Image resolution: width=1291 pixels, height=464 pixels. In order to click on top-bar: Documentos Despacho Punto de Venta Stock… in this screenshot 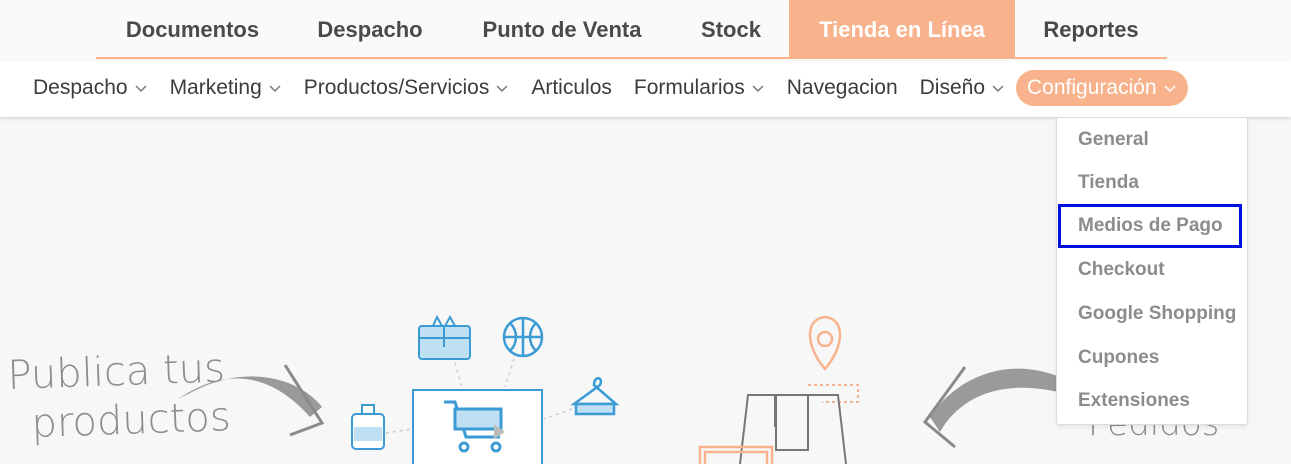, I will do `click(645, 30)`.